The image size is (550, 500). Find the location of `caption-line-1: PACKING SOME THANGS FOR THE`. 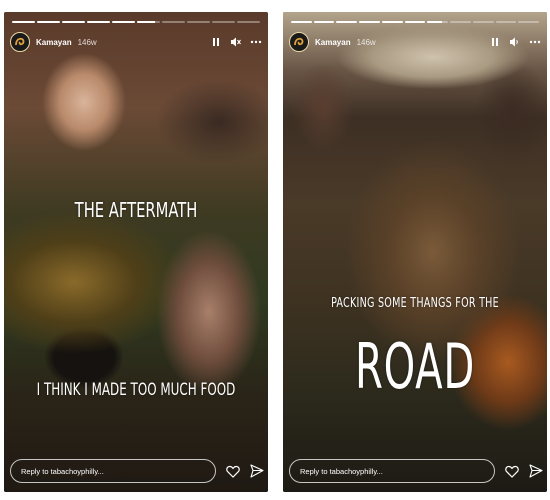

caption-line-1: PACKING SOME THANGS FOR THE is located at coordinates (415, 303).